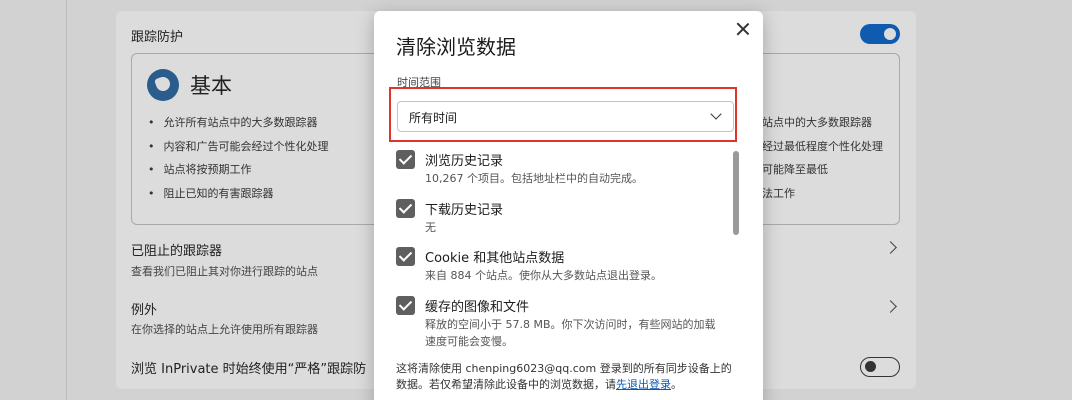  I want to click on browsing-history-checkbox, so click(405, 159).